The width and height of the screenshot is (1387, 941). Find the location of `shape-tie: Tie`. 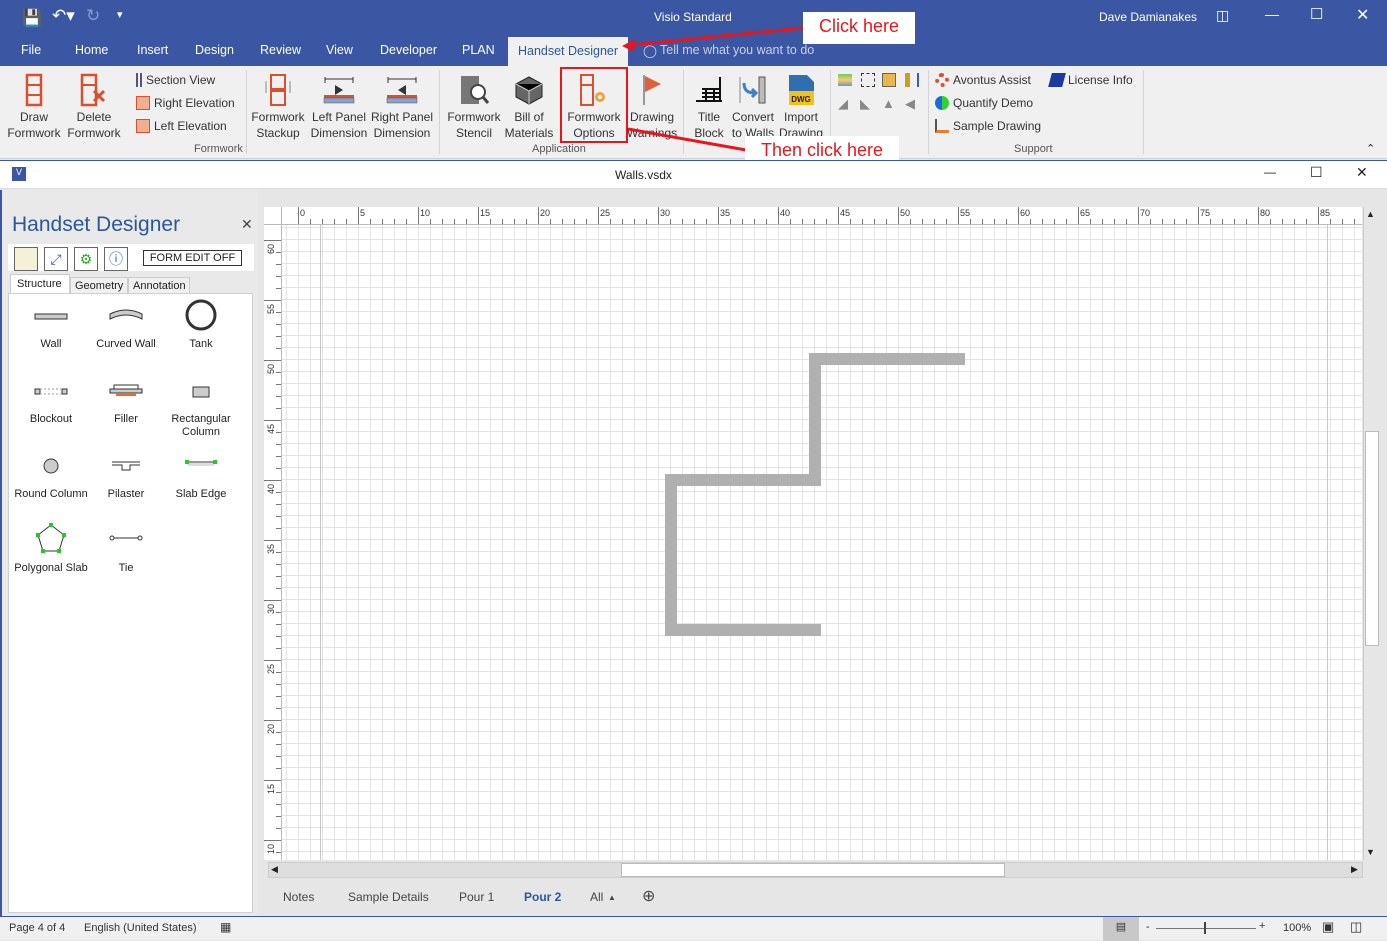

shape-tie: Tie is located at coordinates (126, 550).